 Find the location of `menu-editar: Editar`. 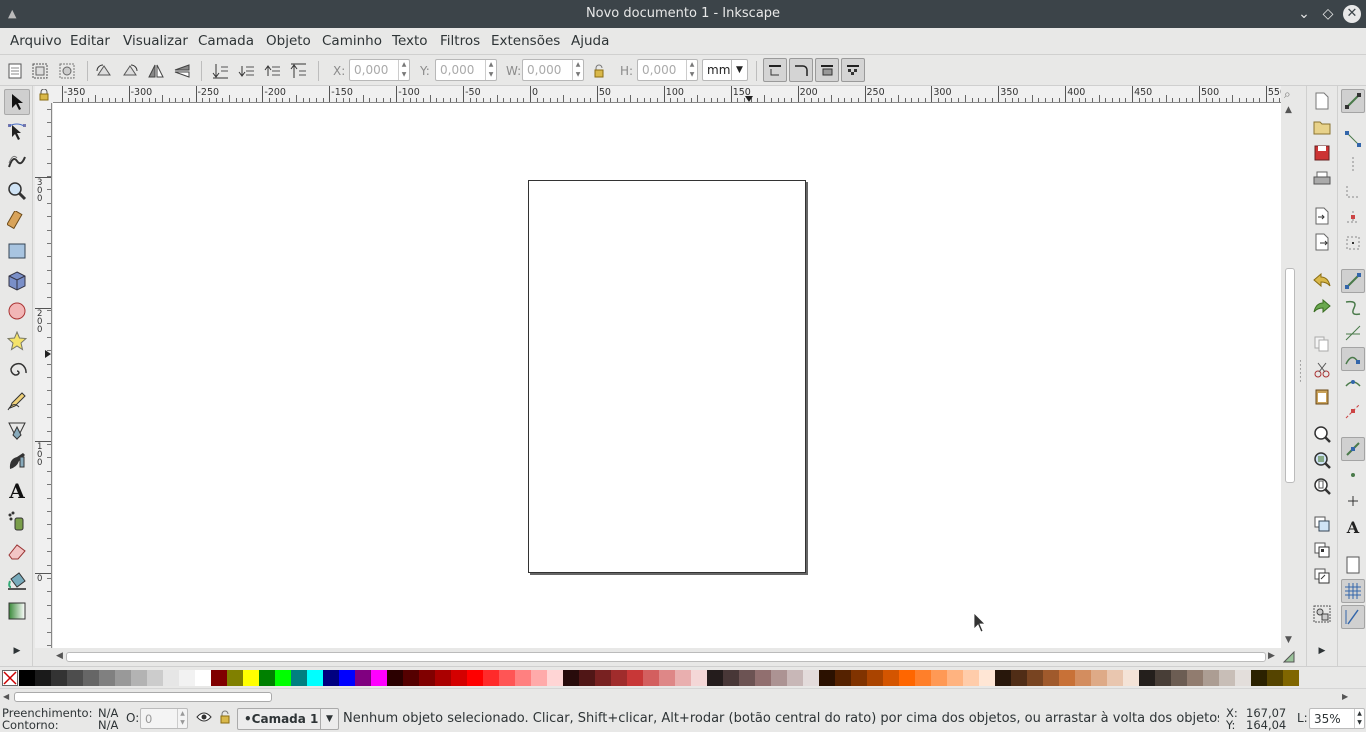

menu-editar: Editar is located at coordinates (90, 41).